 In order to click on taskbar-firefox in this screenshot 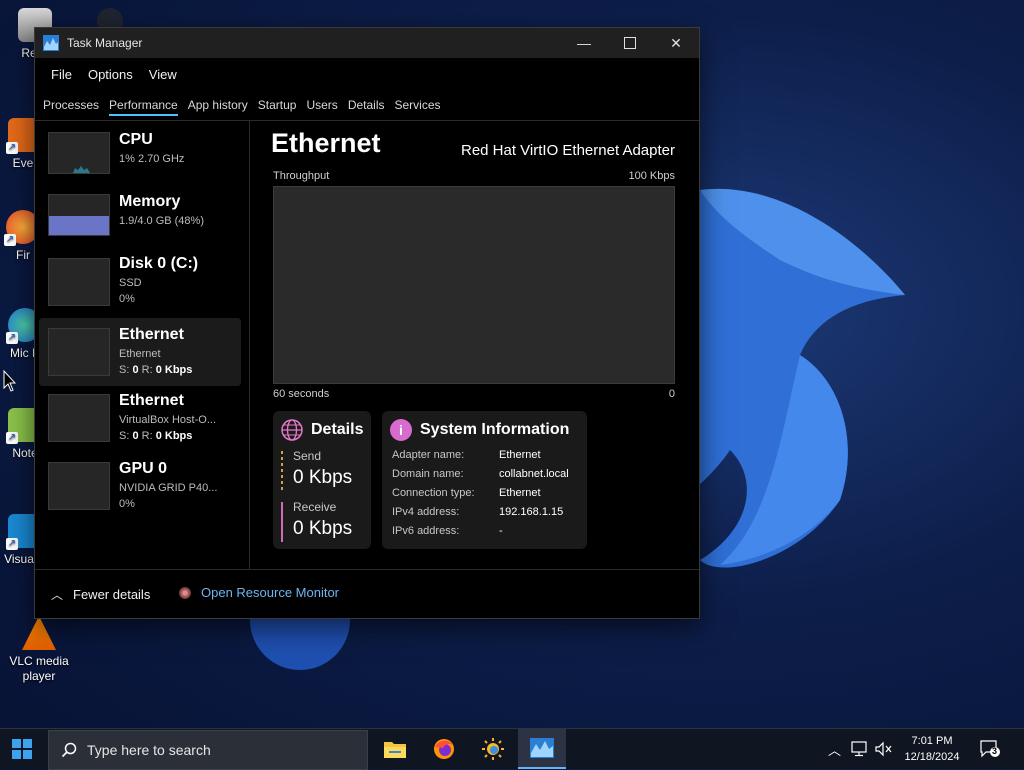, I will do `click(444, 749)`.